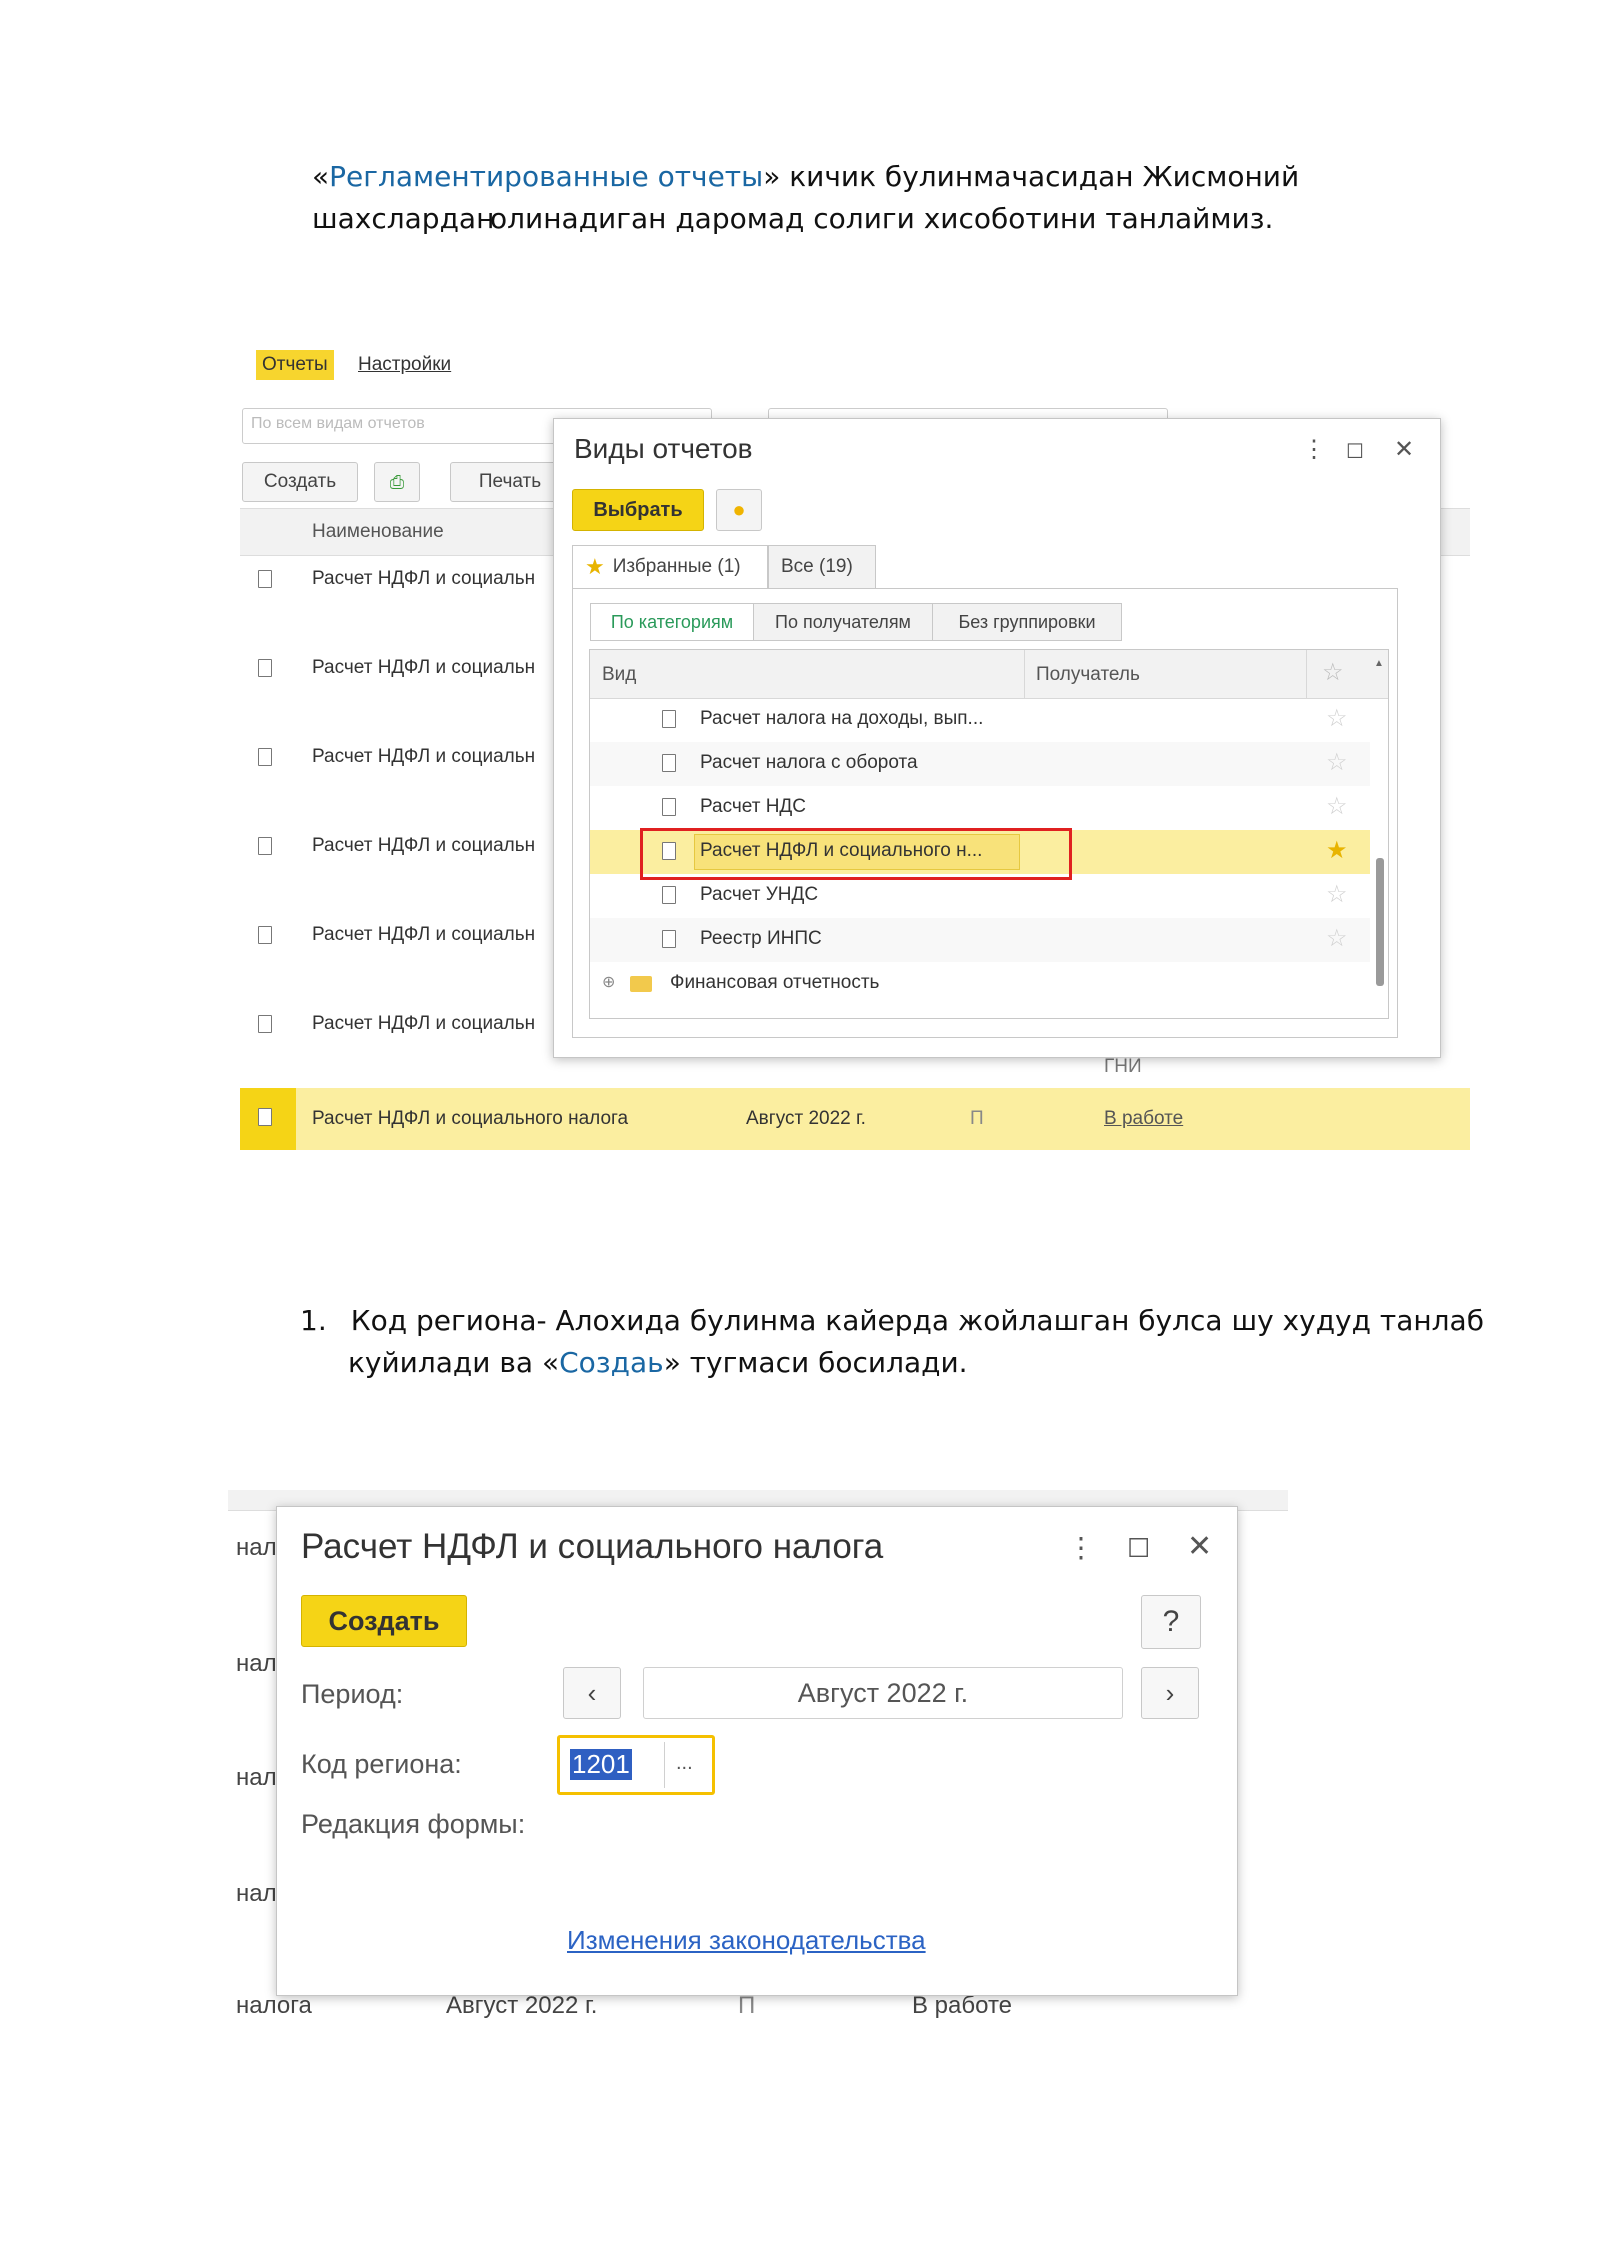  I want to click on form-edition-label: Редакция формы:, so click(413, 1824).